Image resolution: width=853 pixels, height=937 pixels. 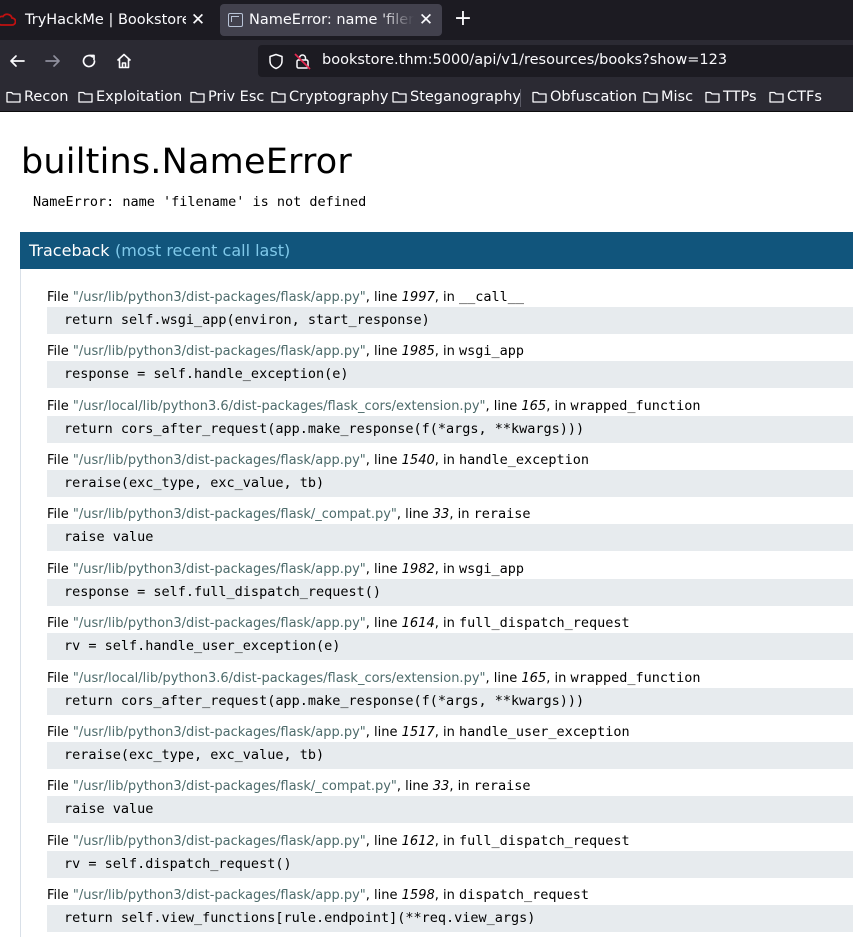 I want to click on traceback-title: Traceback, so click(x=69, y=250).